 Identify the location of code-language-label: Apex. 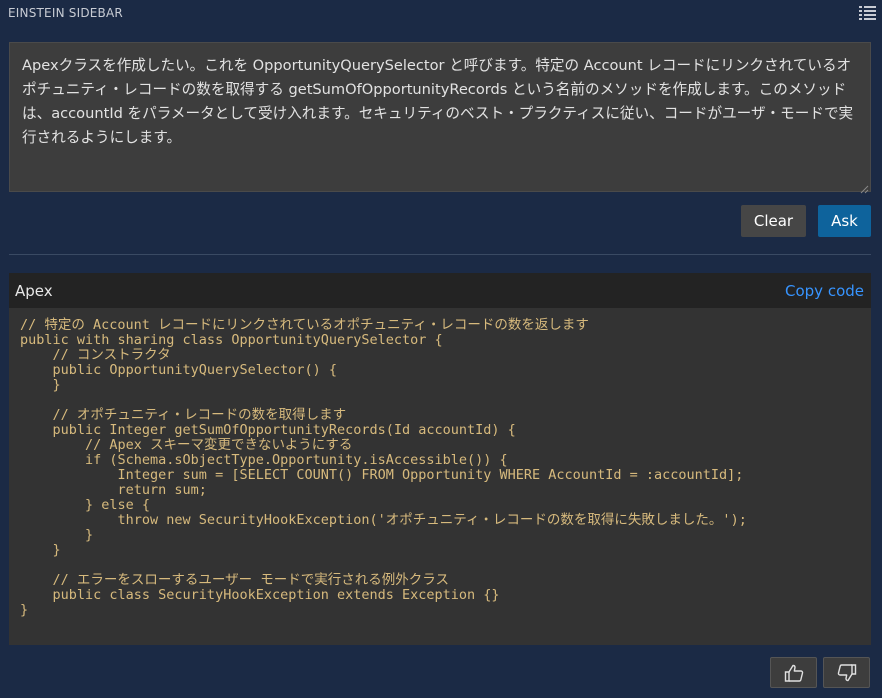
(34, 291).